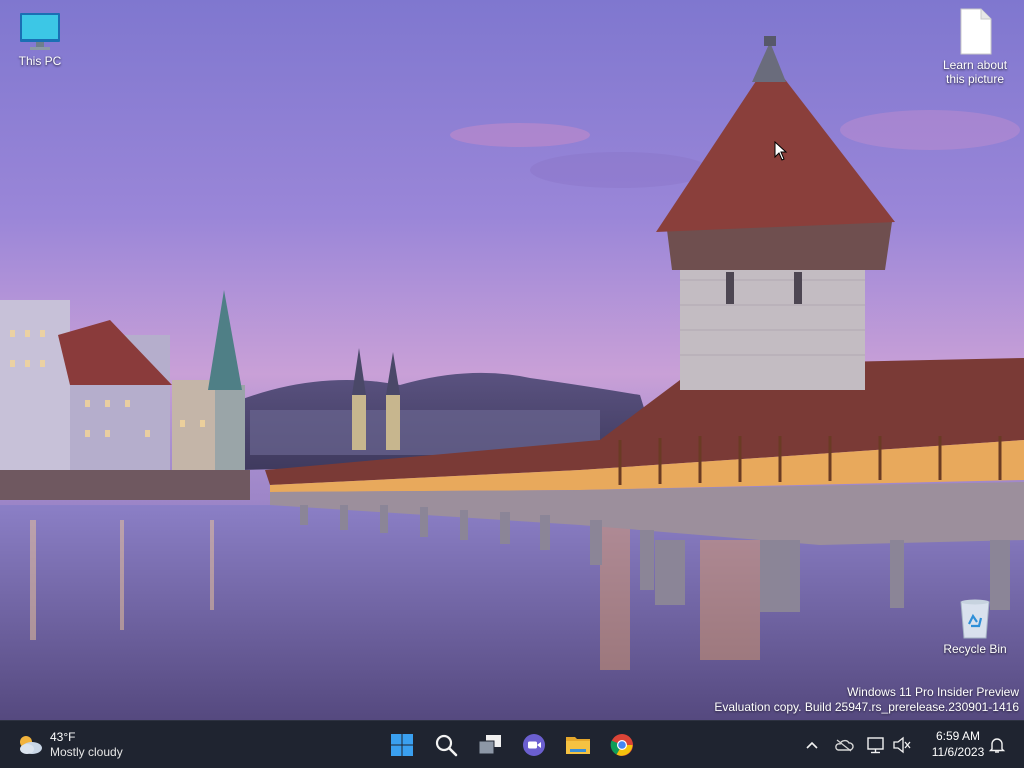  Describe the element at coordinates (975, 72) in the screenshot. I see `desktop-icon-label: Learn about this picture` at that location.